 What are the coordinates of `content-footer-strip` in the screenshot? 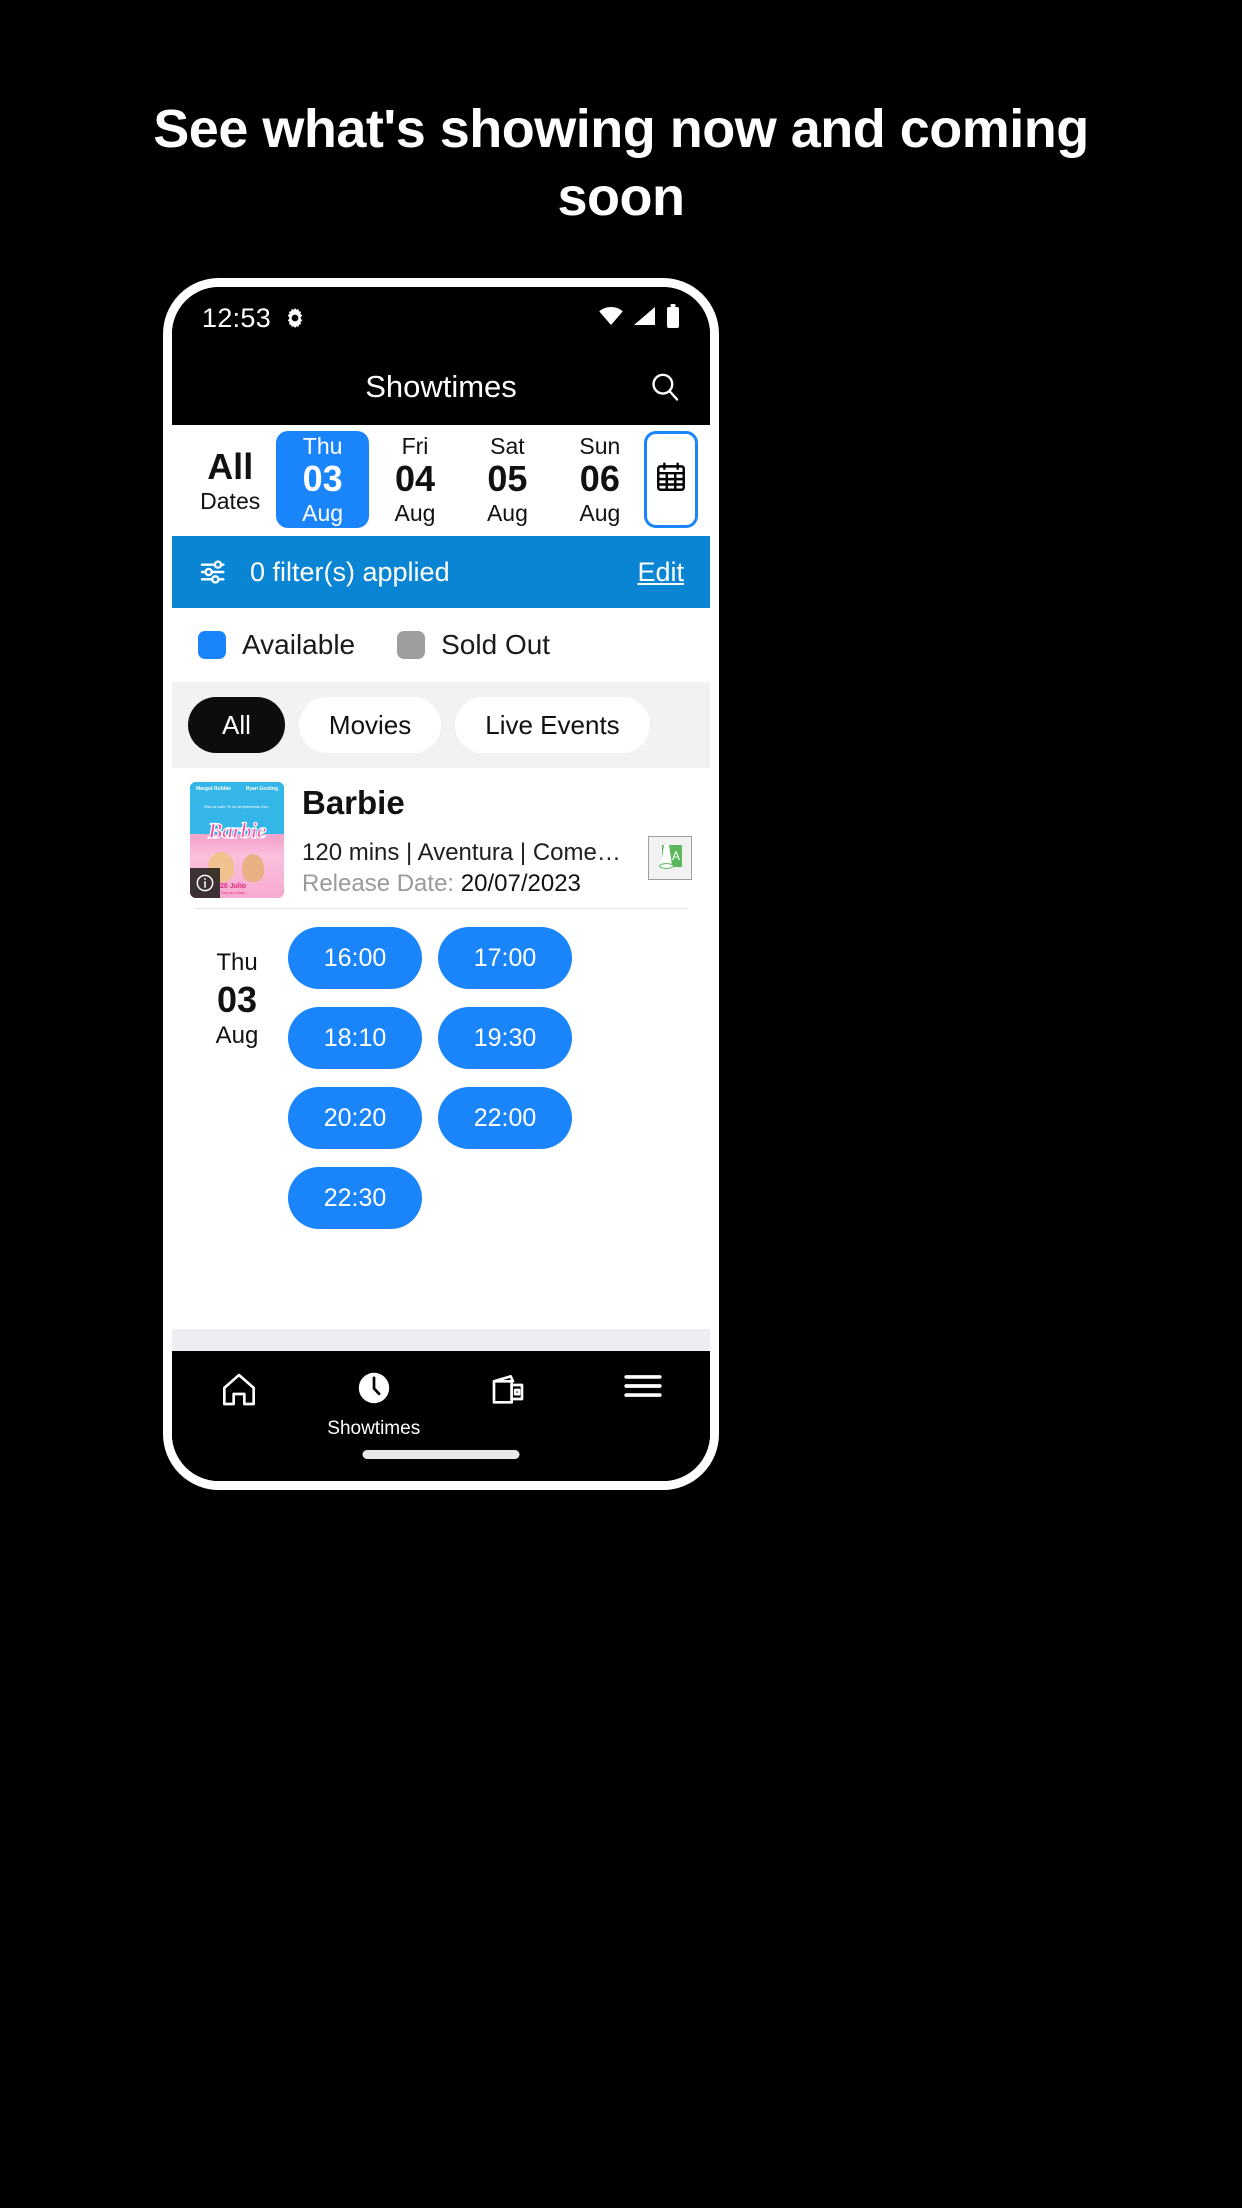 It's located at (441, 1340).